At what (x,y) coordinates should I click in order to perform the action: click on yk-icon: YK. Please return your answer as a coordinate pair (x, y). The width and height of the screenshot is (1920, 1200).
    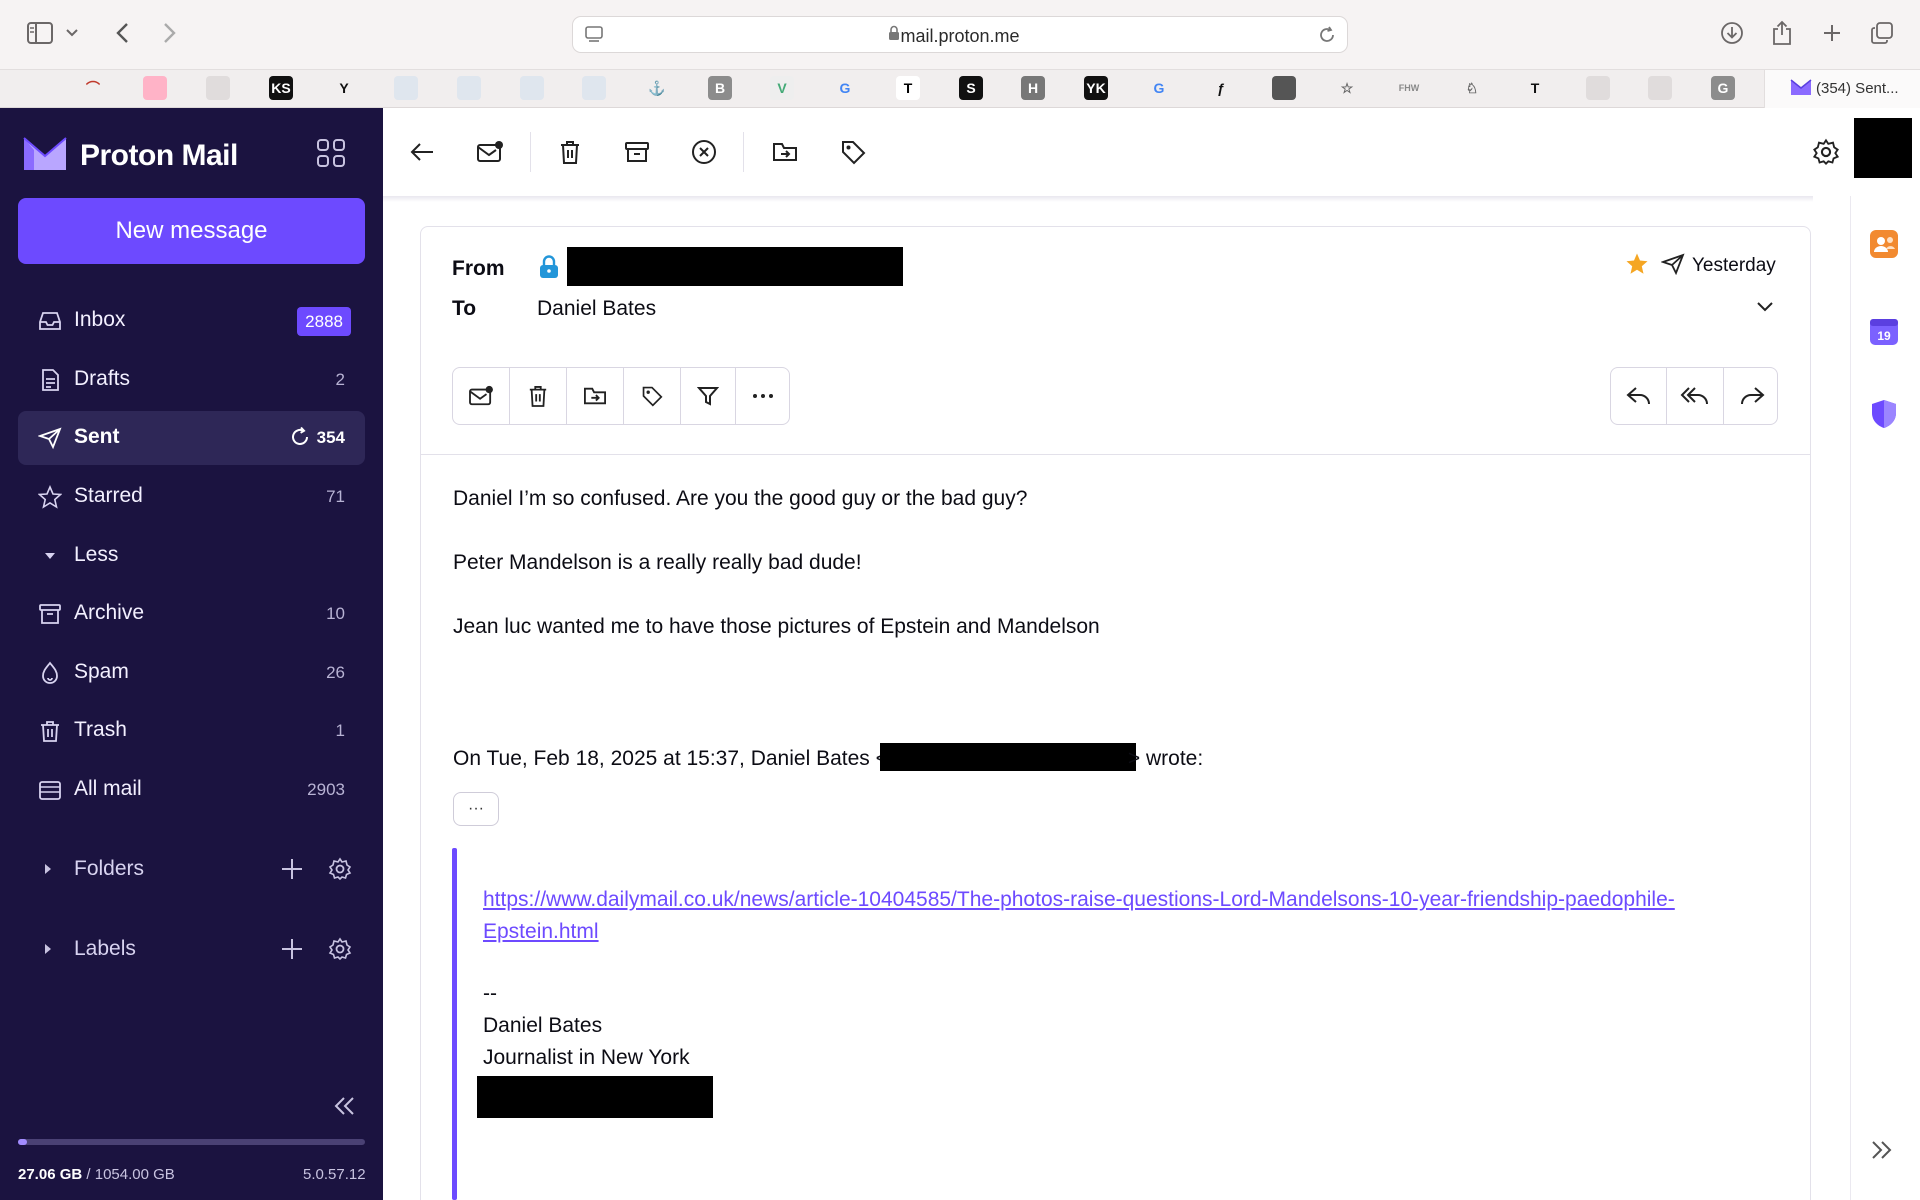
    Looking at the image, I should click on (1096, 88).